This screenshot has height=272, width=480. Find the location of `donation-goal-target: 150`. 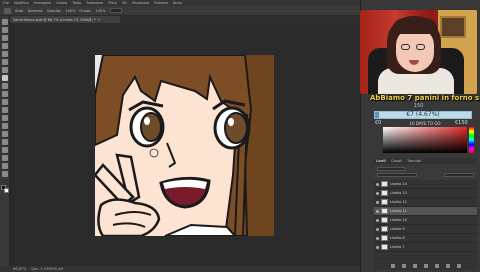

donation-goal-target: 150 is located at coordinates (418, 106).